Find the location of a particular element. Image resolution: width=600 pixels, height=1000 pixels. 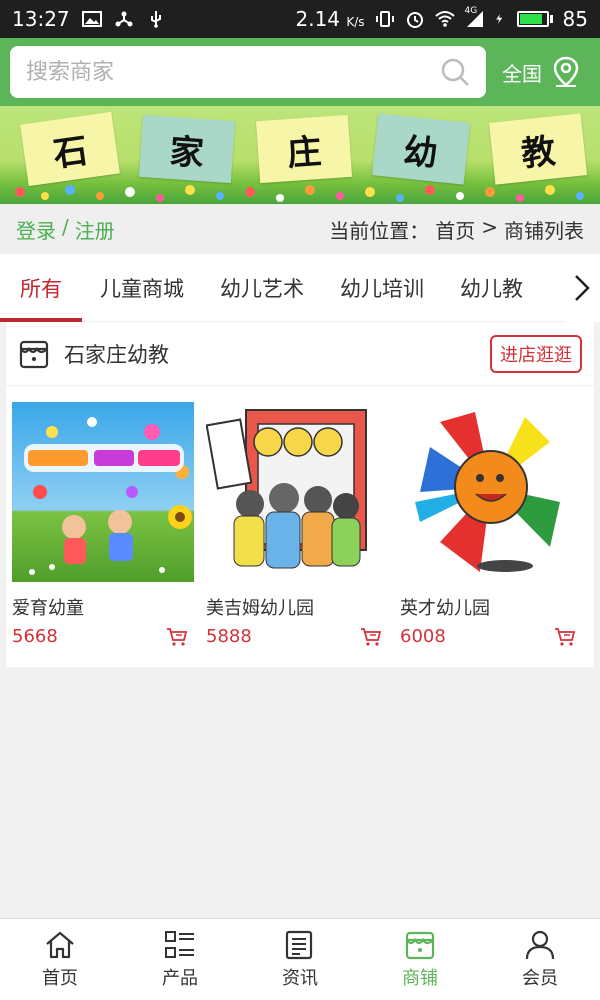

product-price: 5668 is located at coordinates (35, 636).